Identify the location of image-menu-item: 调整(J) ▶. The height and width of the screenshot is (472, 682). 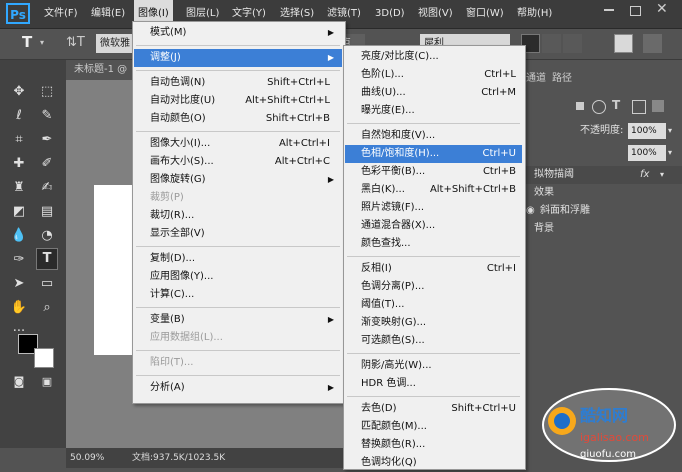
(238, 58).